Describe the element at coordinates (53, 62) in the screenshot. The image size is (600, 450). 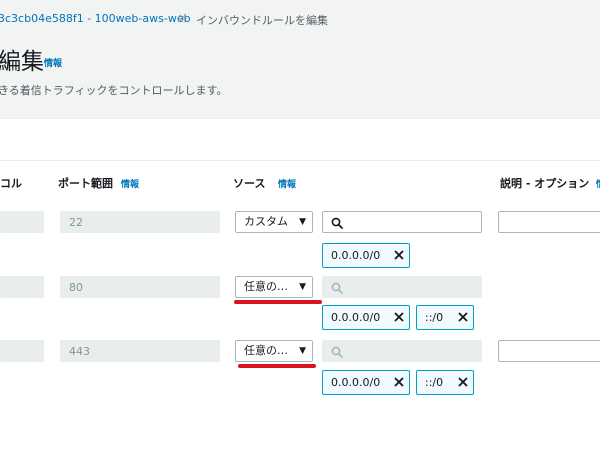
I see `title-info-link: 情報` at that location.